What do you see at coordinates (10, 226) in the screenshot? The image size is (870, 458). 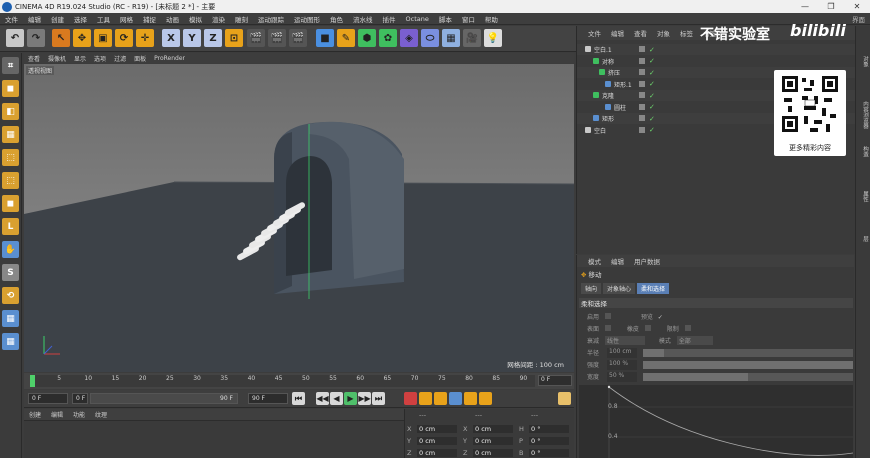 I see `axis-mode-button: L` at bounding box center [10, 226].